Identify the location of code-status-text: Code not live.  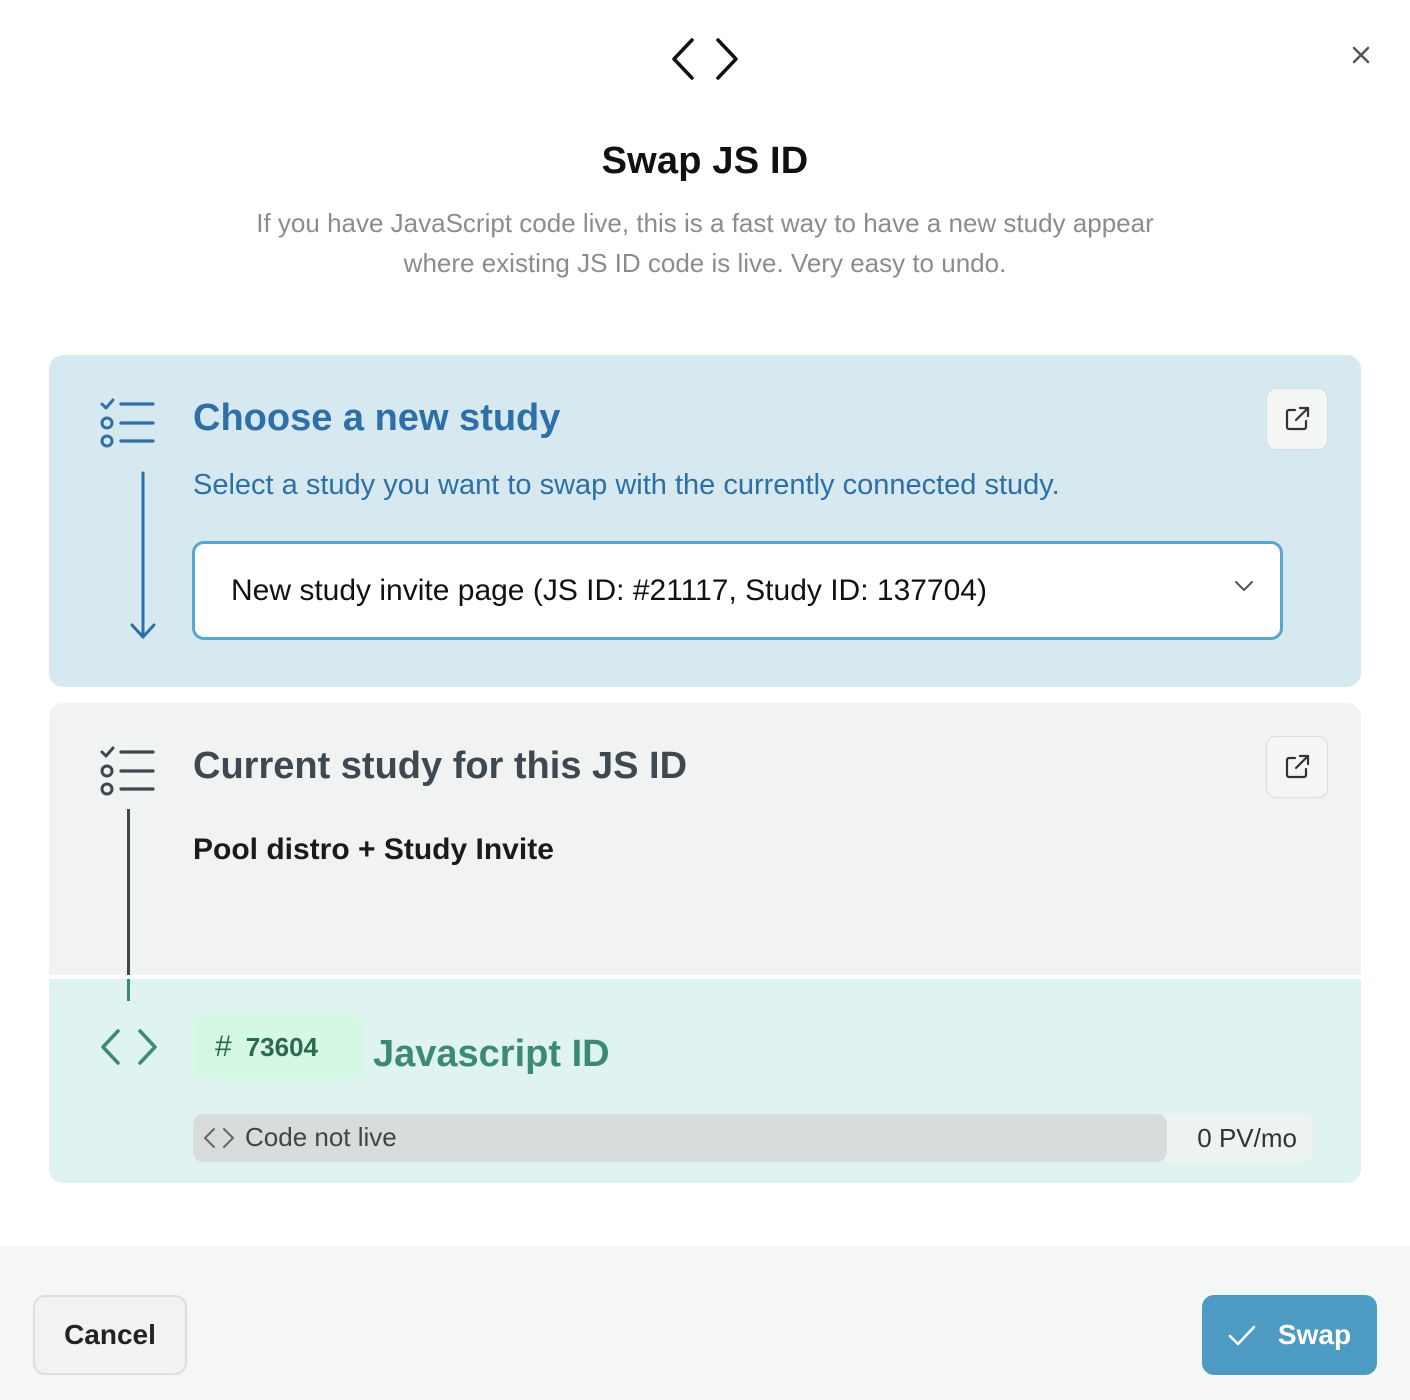
(321, 1137).